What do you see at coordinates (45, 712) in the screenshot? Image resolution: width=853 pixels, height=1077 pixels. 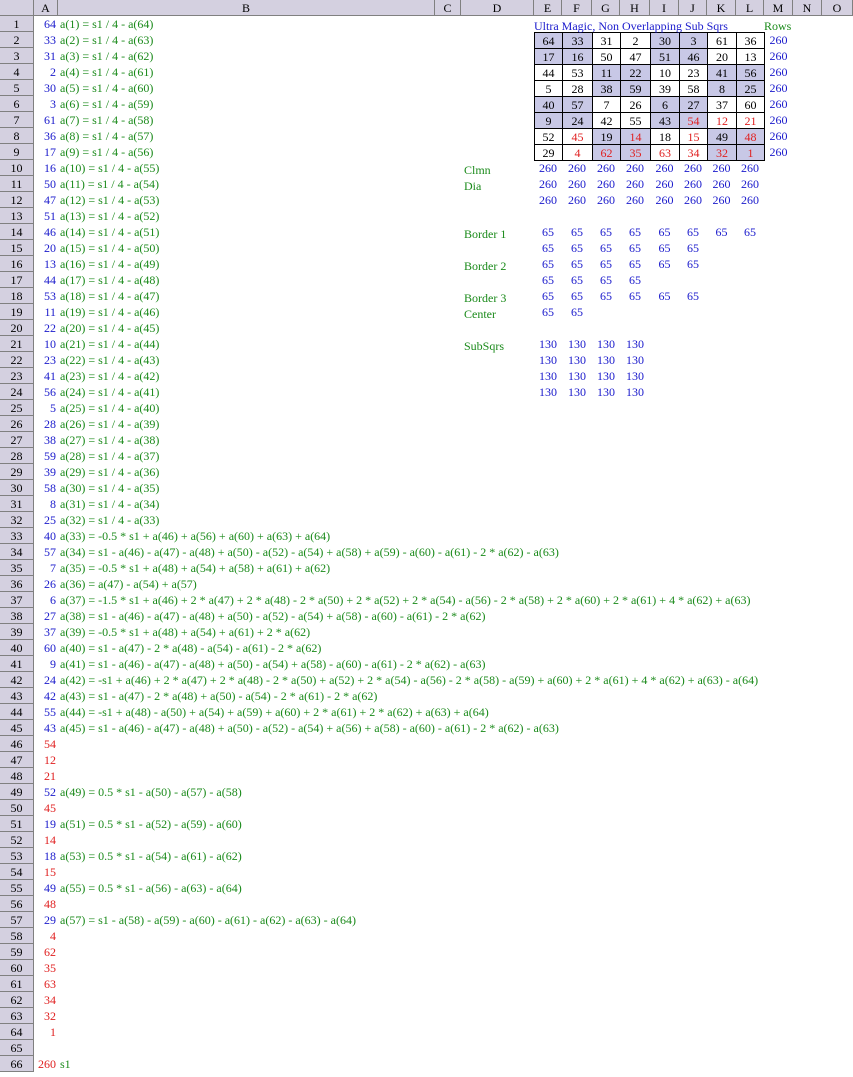 I see `cell-a44: 55` at bounding box center [45, 712].